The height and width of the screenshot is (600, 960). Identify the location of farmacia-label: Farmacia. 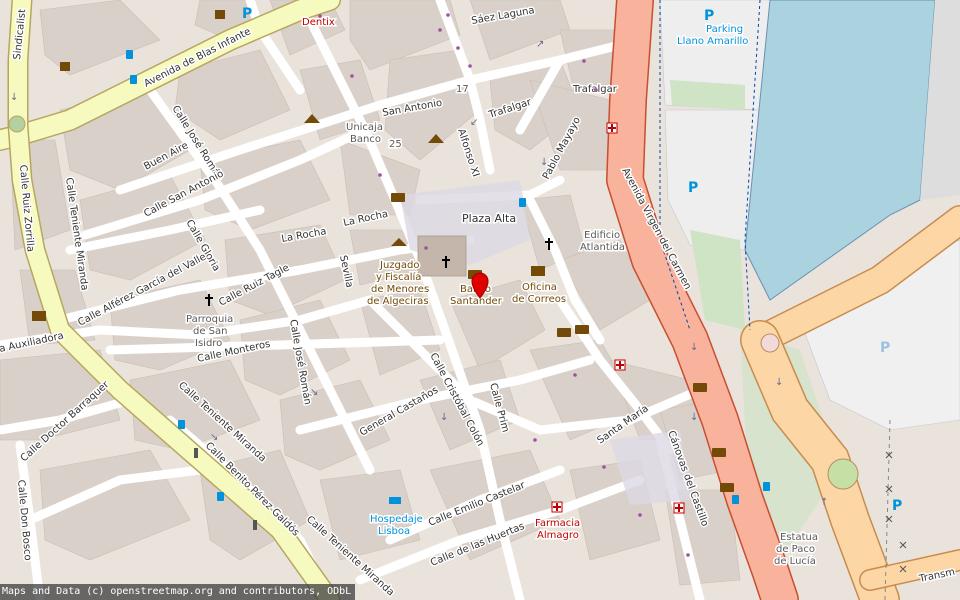
(557, 523).